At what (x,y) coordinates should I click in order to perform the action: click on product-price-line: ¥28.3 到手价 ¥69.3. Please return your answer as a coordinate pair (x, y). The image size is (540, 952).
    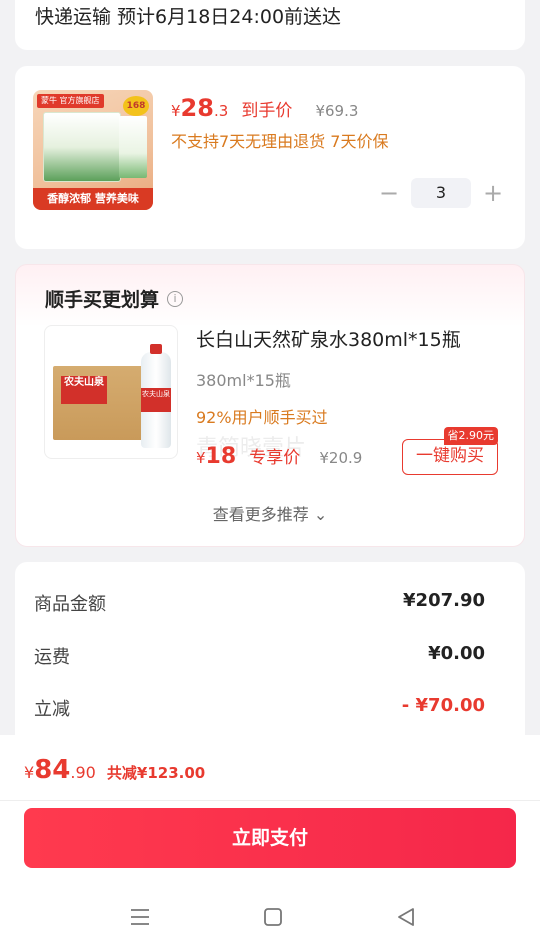
    Looking at the image, I should click on (264, 108).